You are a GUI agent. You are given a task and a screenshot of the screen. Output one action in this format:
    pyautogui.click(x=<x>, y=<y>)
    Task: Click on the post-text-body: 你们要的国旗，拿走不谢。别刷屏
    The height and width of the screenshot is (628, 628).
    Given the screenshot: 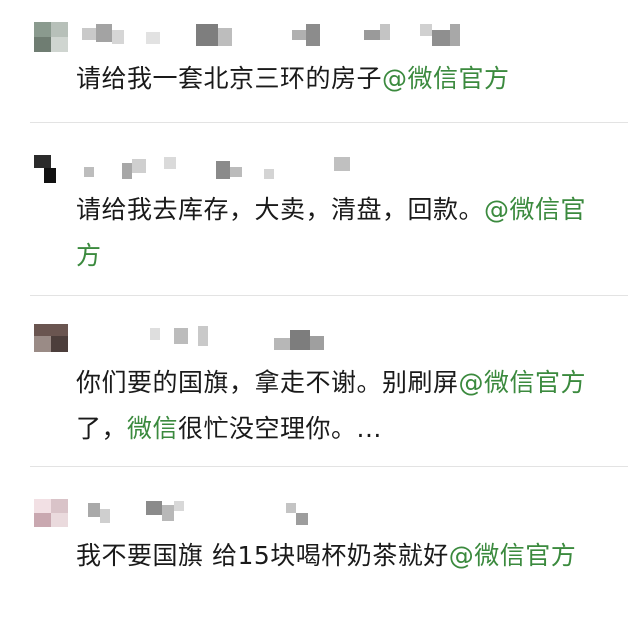 What is the action you would take?
    pyautogui.click(x=267, y=382)
    